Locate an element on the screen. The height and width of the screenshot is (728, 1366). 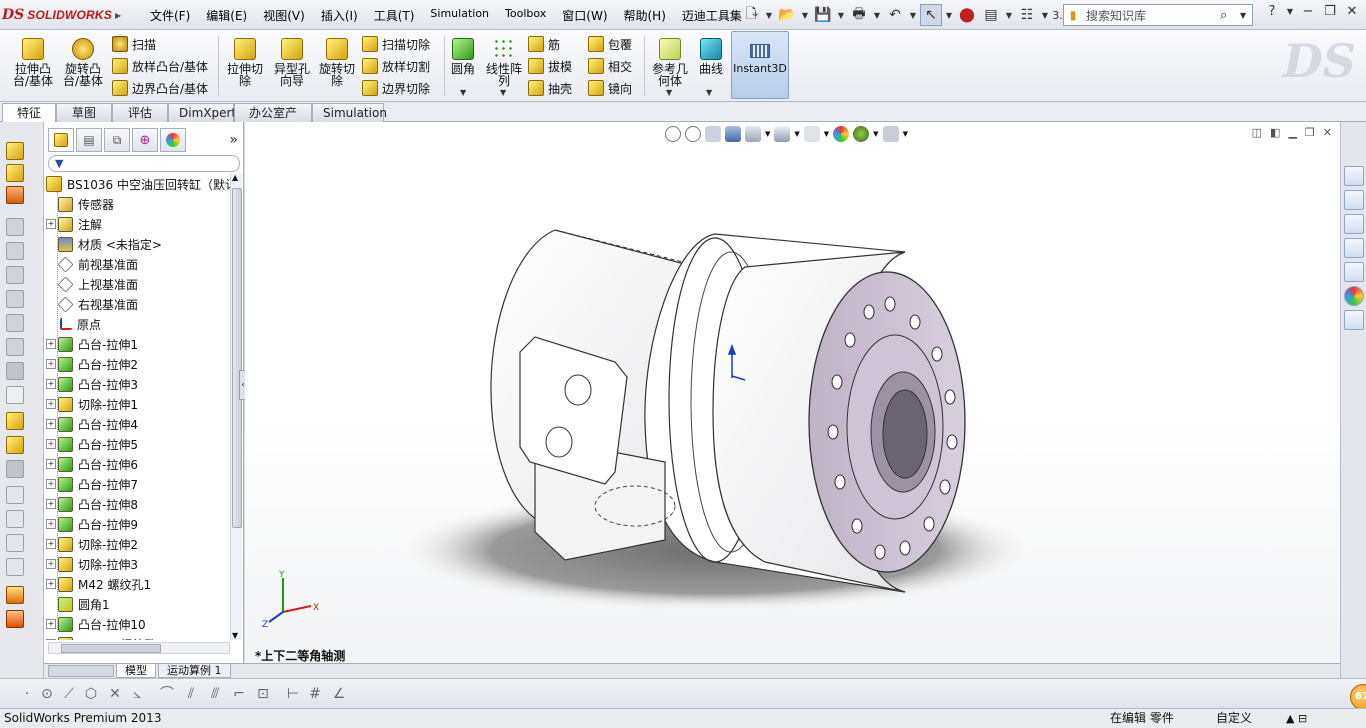
loft-icon is located at coordinates (15, 195).